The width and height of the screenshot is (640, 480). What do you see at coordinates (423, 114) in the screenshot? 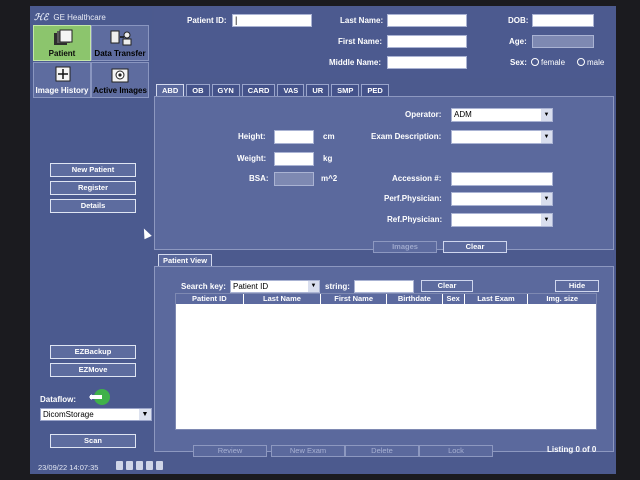
I see `operator-label: Operator:` at bounding box center [423, 114].